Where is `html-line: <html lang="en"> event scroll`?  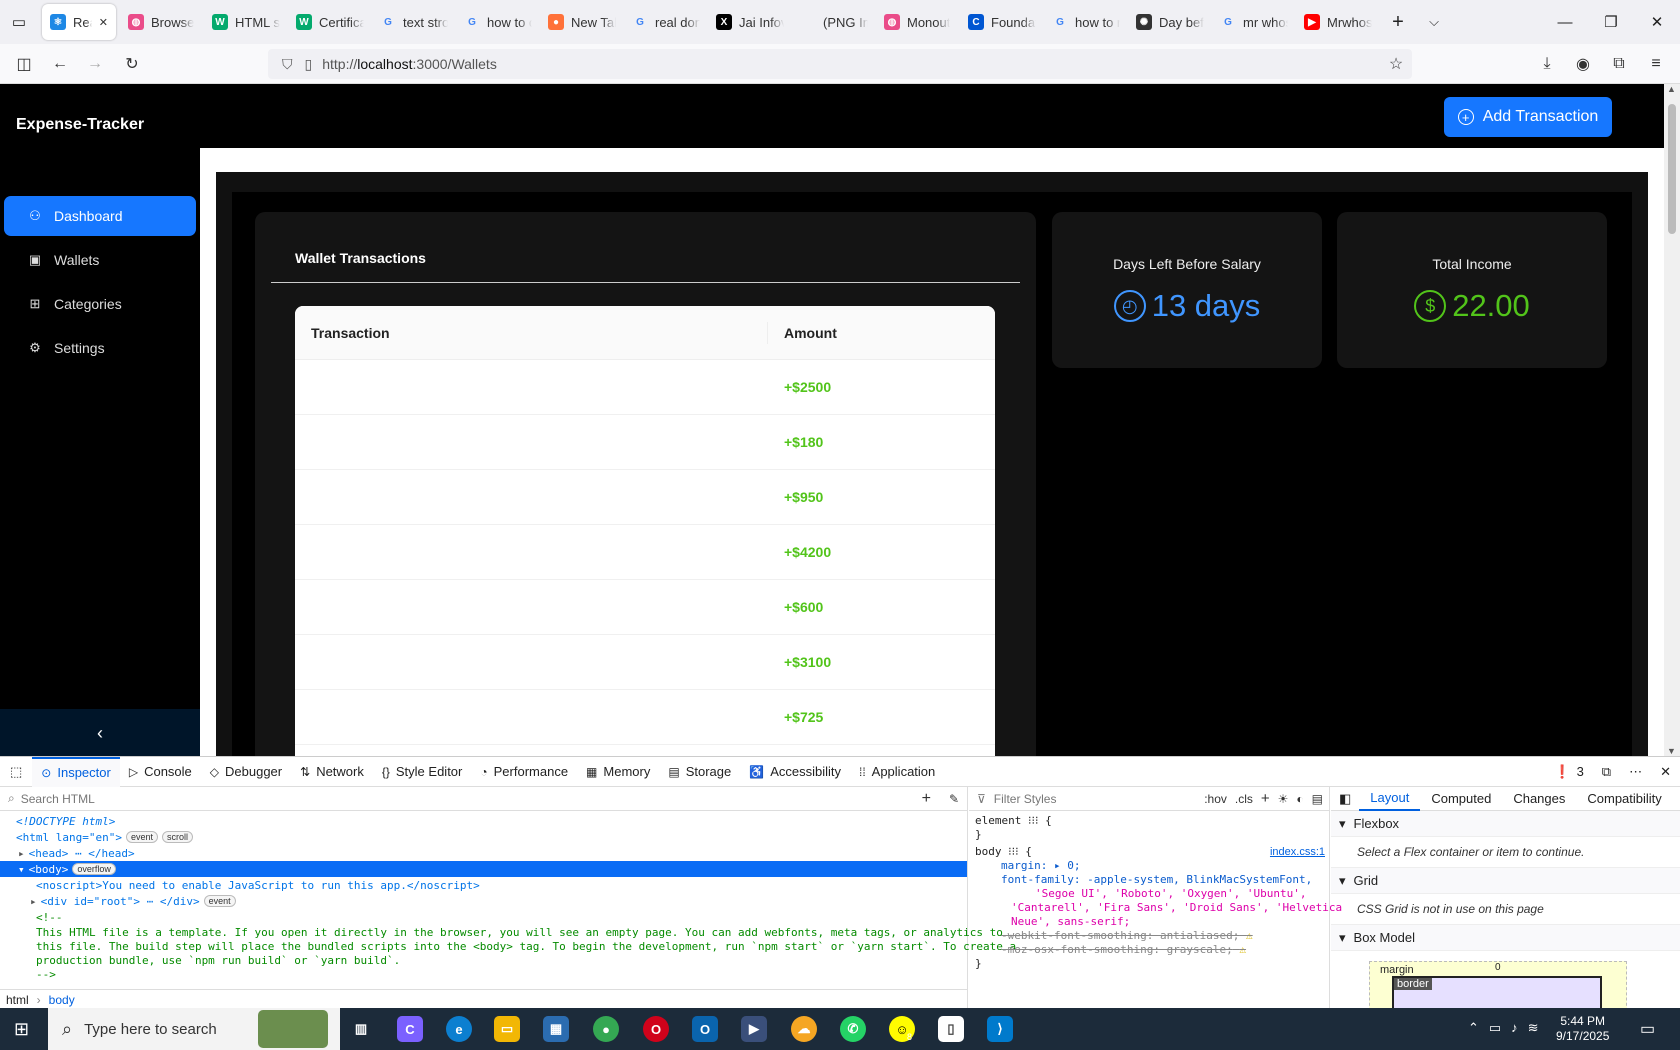 html-line: <html lang="en"> event scroll is located at coordinates (483, 837).